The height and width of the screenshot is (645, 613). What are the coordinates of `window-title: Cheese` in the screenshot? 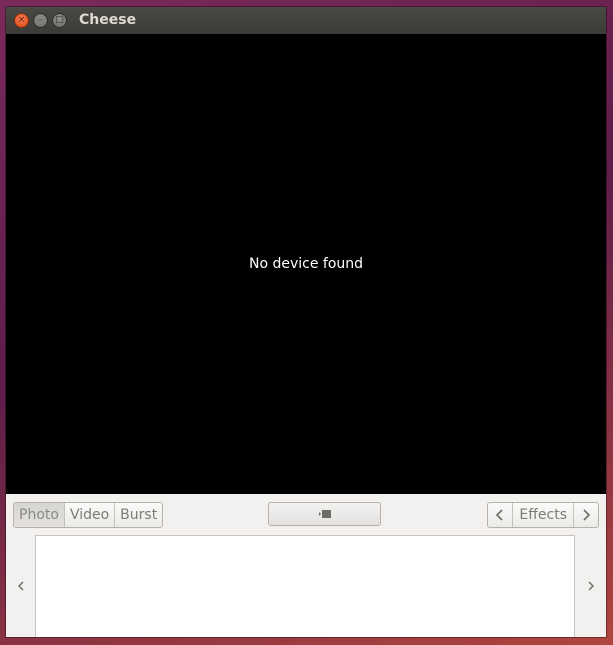 It's located at (108, 20).